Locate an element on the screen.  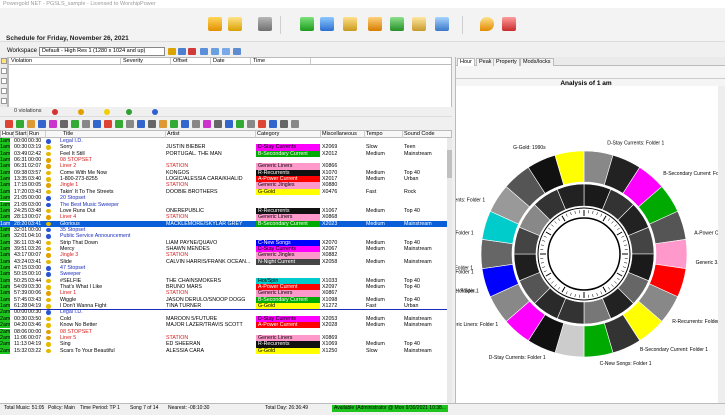
flag-icon is located at coordinates (262, 124).